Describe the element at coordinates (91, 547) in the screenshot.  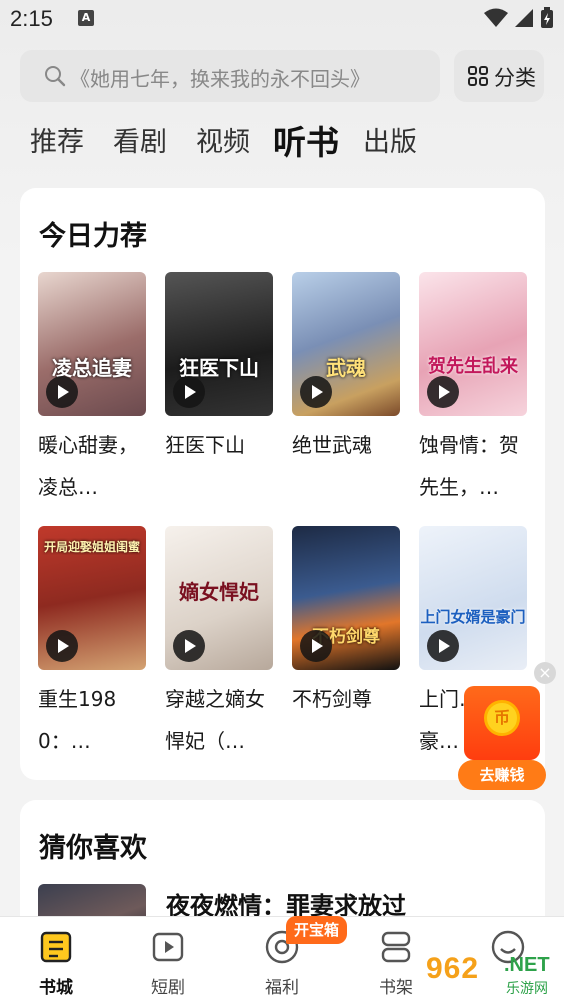
I see `cover-title: 开局迎娶姐姐闺蜜` at that location.